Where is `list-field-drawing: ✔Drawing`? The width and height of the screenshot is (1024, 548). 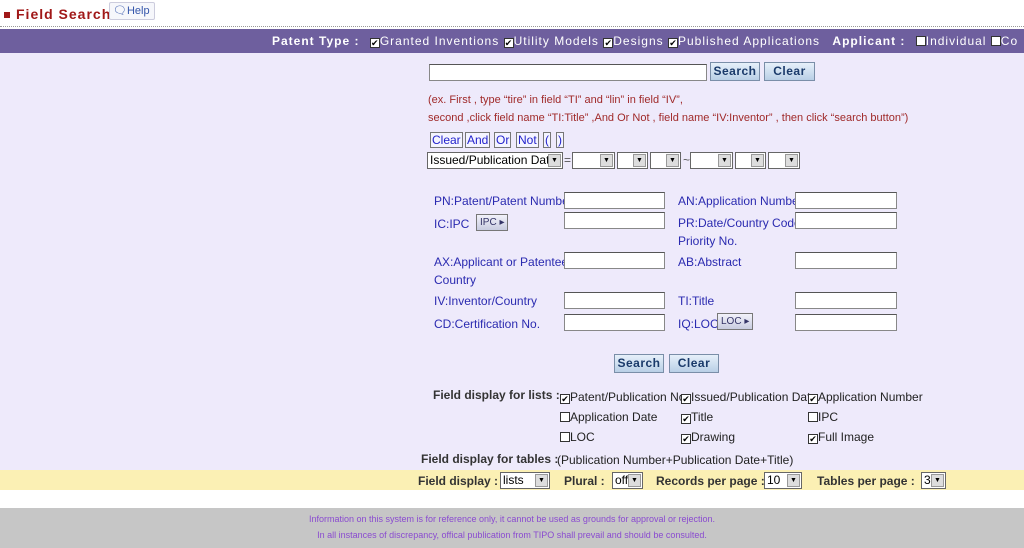 list-field-drawing: ✔Drawing is located at coordinates (708, 437).